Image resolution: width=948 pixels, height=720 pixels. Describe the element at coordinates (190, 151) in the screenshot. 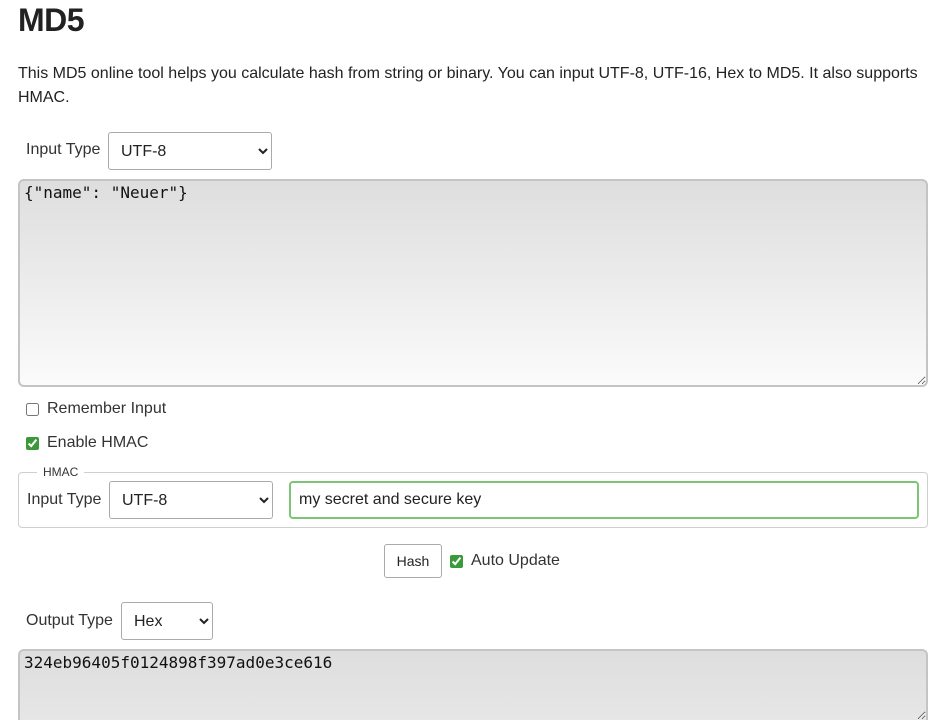

I see `input-type-select: UTF-8` at that location.